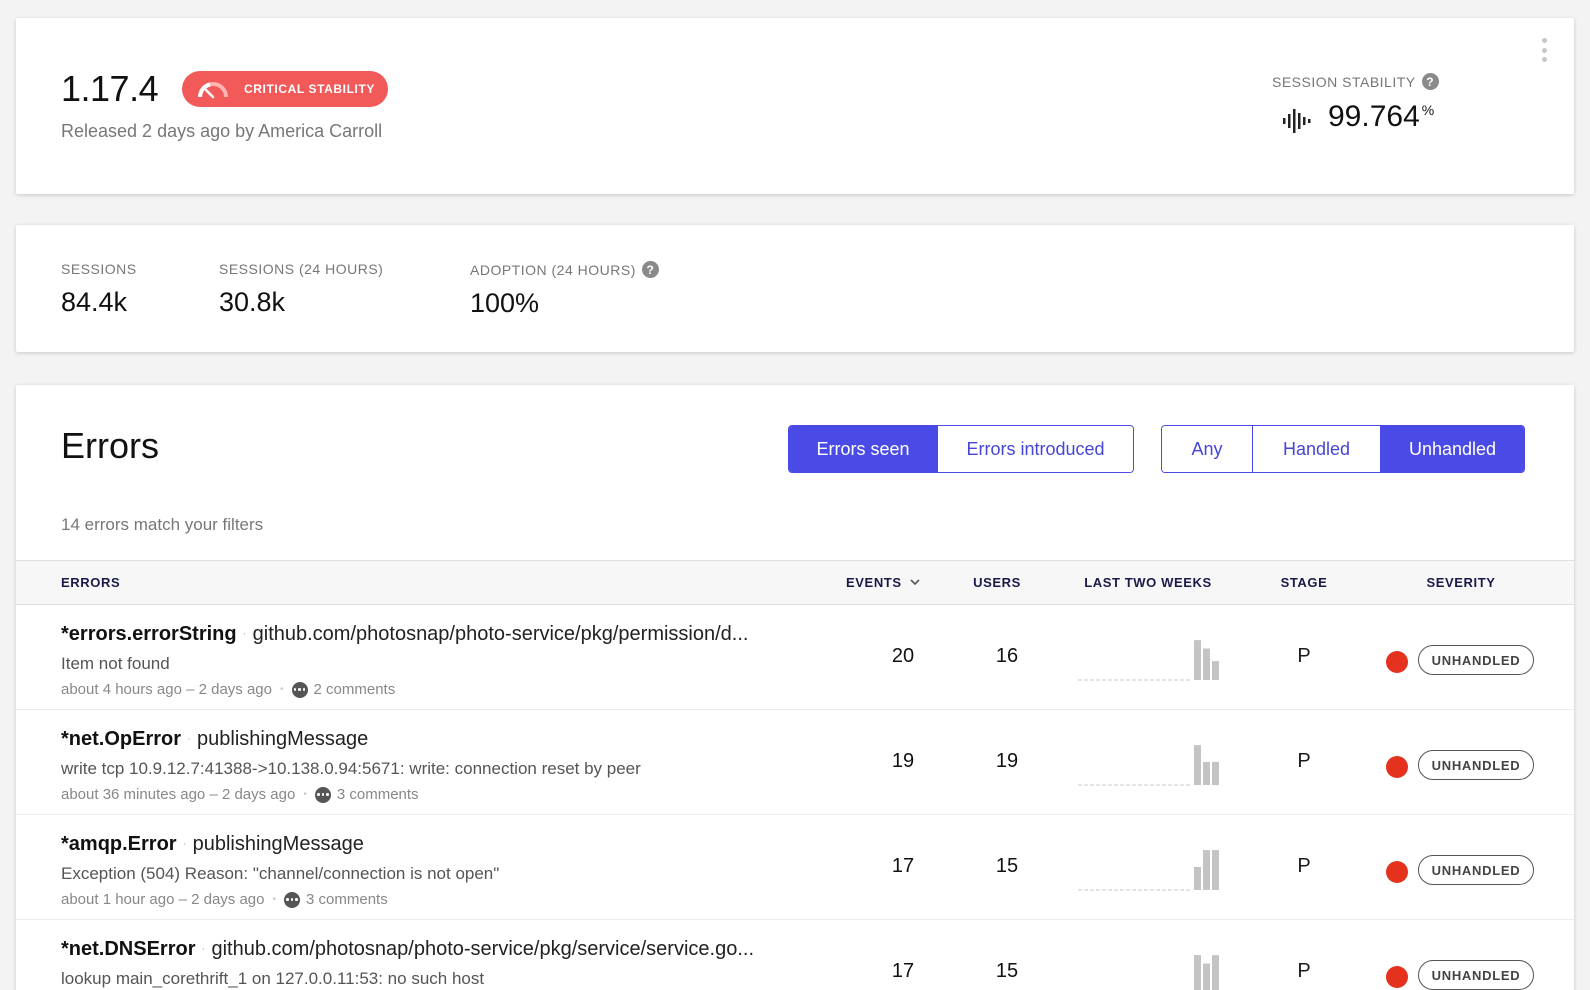  What do you see at coordinates (1374, 116) in the screenshot?
I see `stability-number: 99.764` at bounding box center [1374, 116].